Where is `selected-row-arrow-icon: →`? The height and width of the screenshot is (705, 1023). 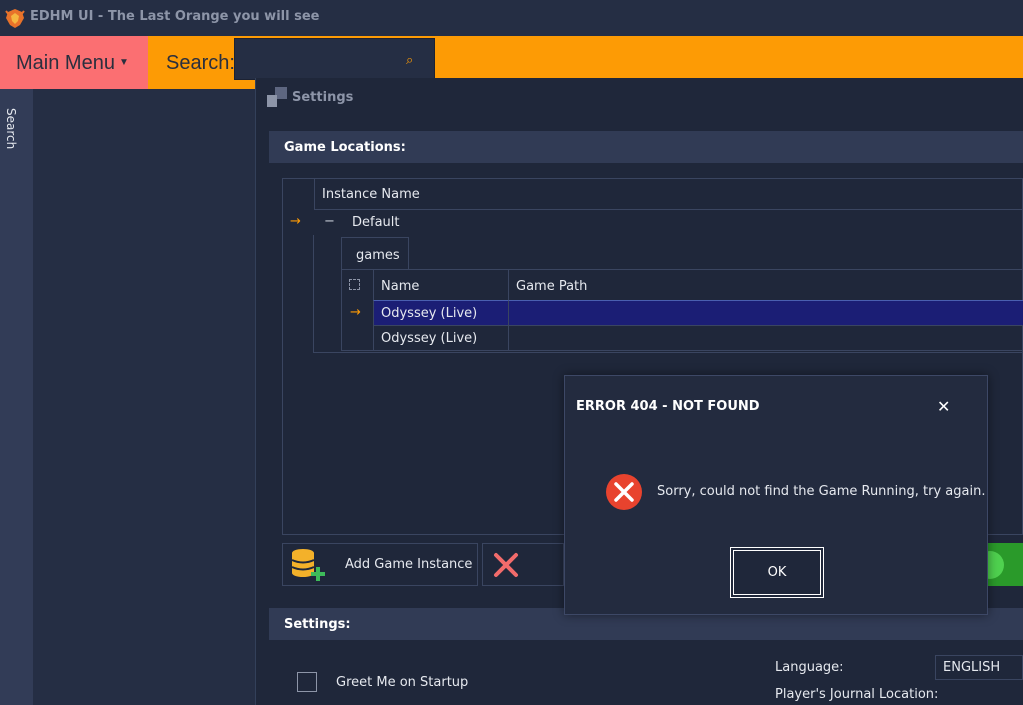 selected-row-arrow-icon: → is located at coordinates (355, 312).